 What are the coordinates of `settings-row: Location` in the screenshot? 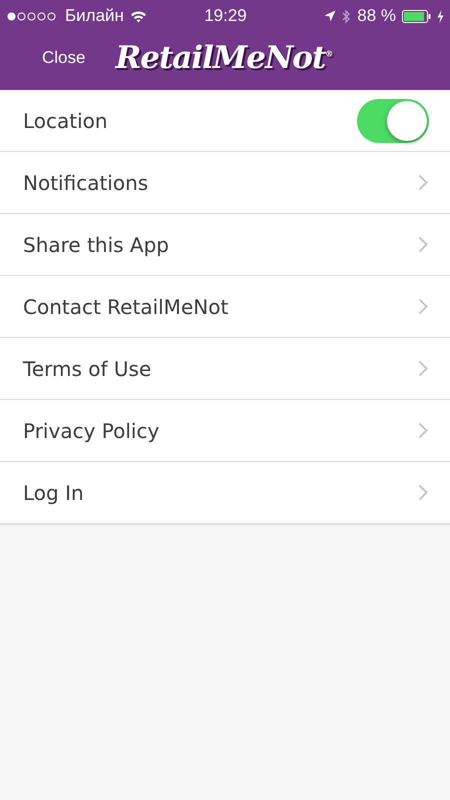 It's located at (225, 121).